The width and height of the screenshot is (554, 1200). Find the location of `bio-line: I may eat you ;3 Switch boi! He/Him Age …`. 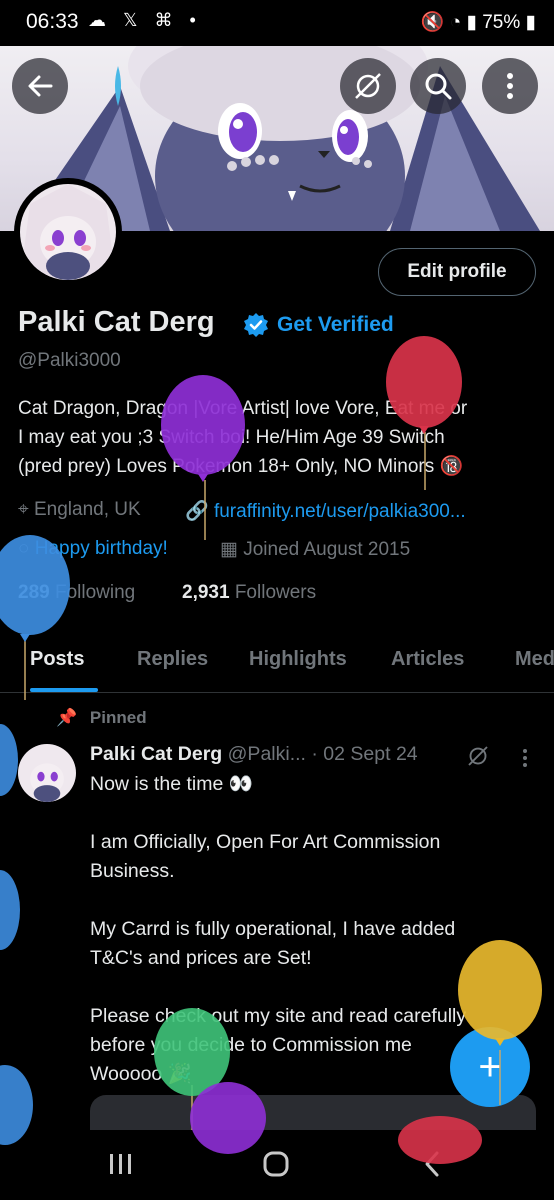

bio-line: I may eat you ;3 Switch boi! He/Him Age … is located at coordinates (231, 437).